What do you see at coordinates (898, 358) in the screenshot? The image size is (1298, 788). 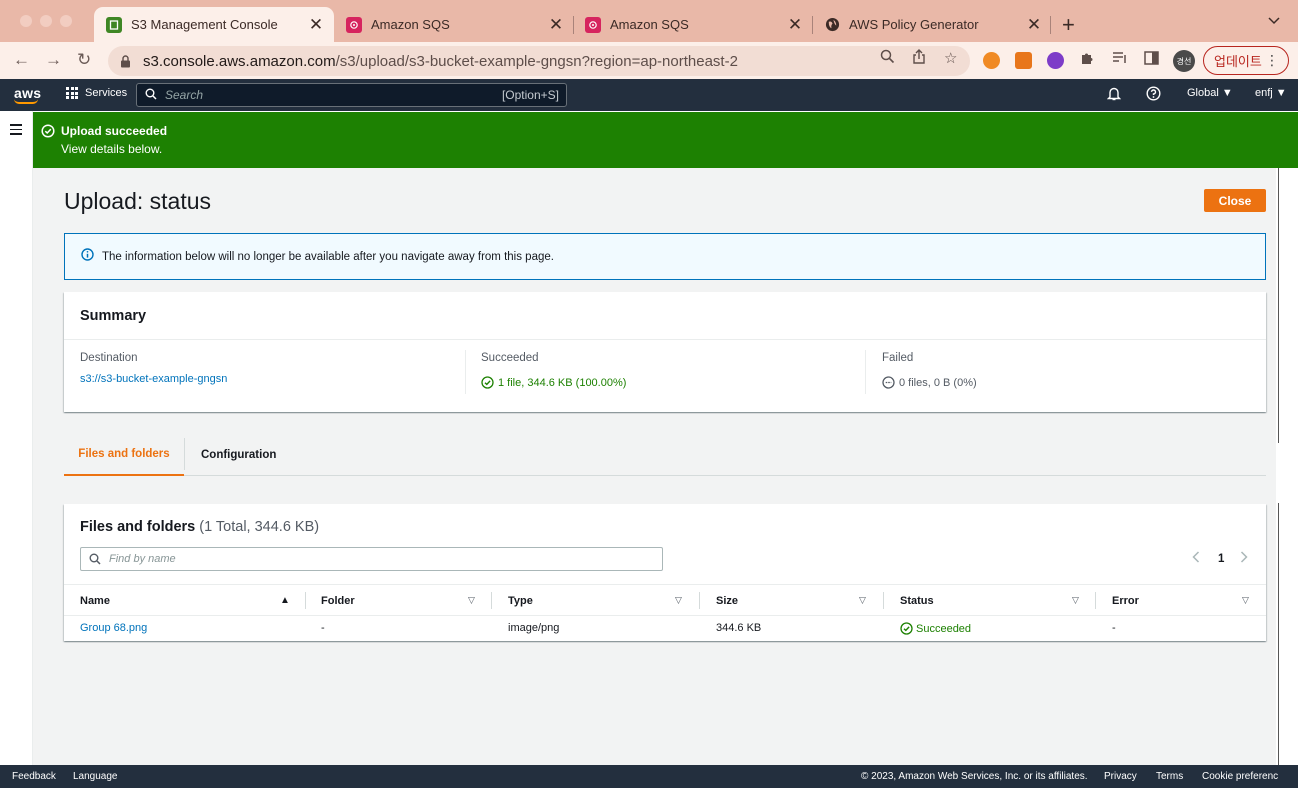 I see `failed-label: Failed` at bounding box center [898, 358].